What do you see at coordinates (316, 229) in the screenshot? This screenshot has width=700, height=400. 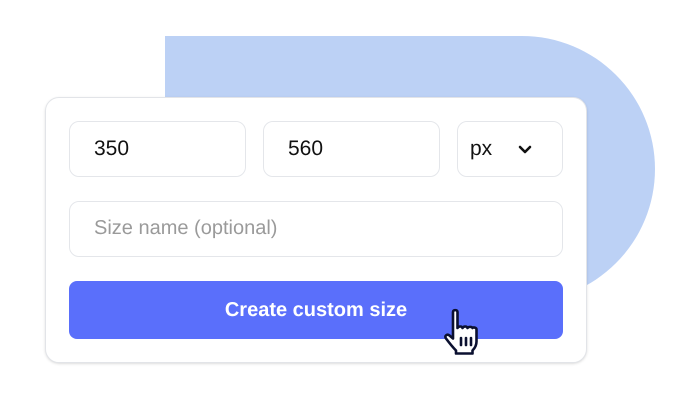 I see `size-name-field: Size name (optional)` at bounding box center [316, 229].